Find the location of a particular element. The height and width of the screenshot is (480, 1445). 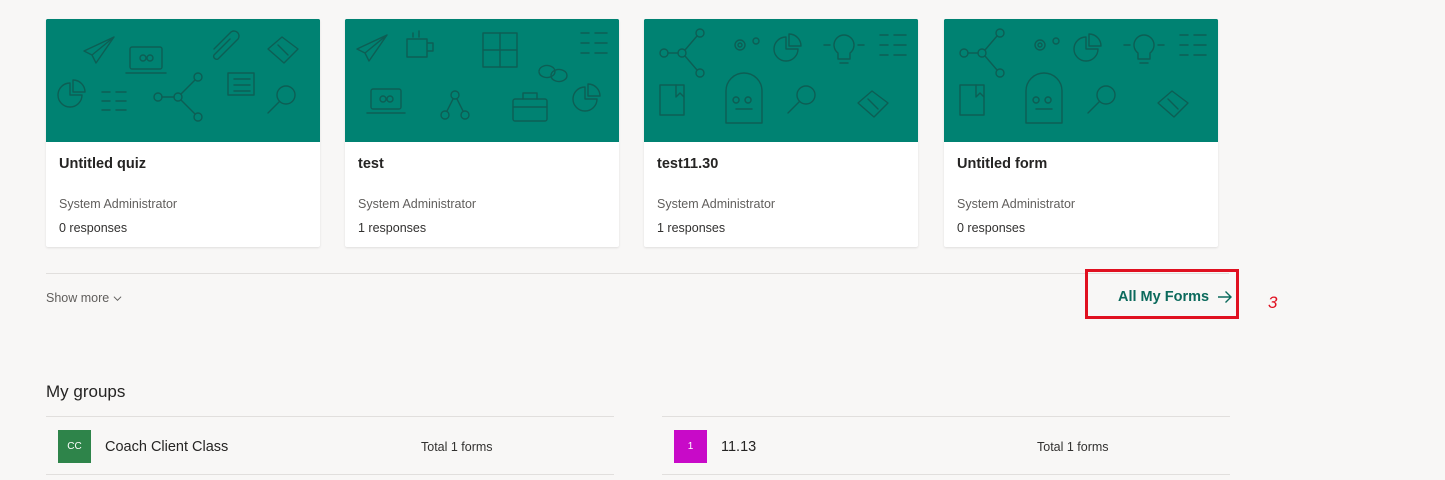

form-title: test11.30 is located at coordinates (688, 164).